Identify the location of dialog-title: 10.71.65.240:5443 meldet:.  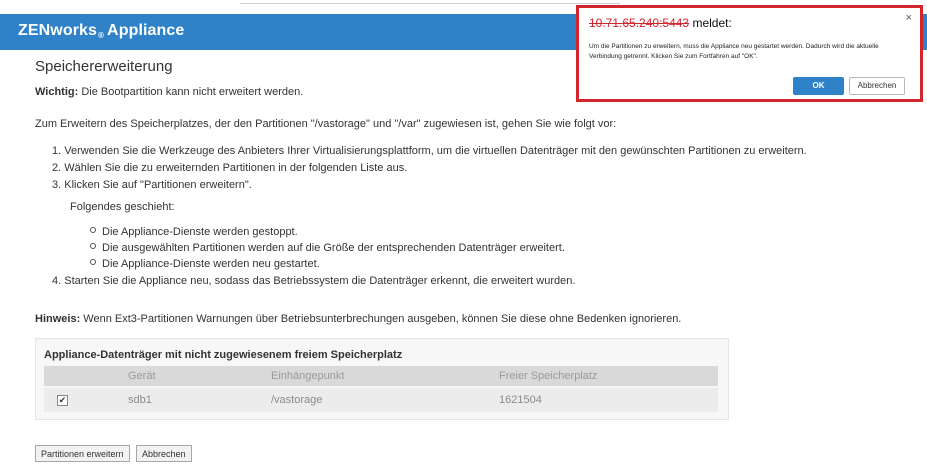
(660, 23).